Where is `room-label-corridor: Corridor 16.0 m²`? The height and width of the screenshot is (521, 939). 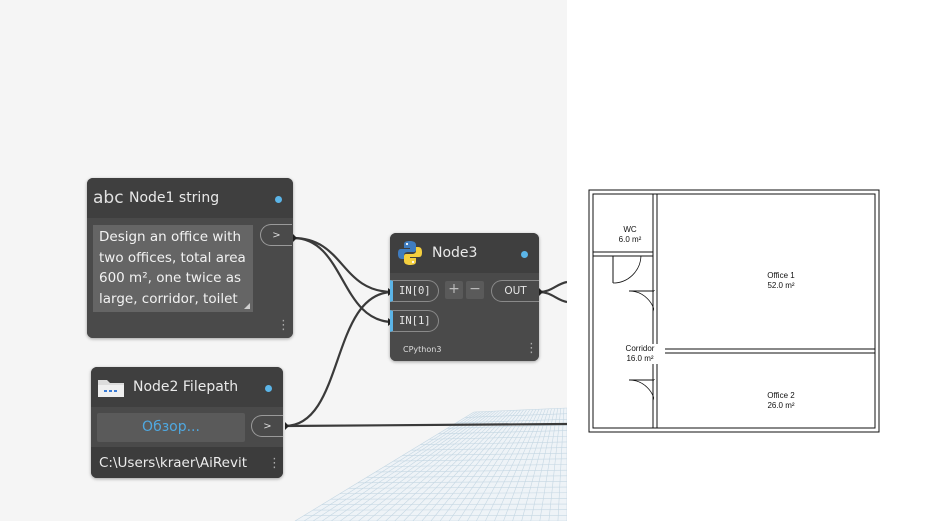
room-label-corridor: Corridor 16.0 m² is located at coordinates (640, 354).